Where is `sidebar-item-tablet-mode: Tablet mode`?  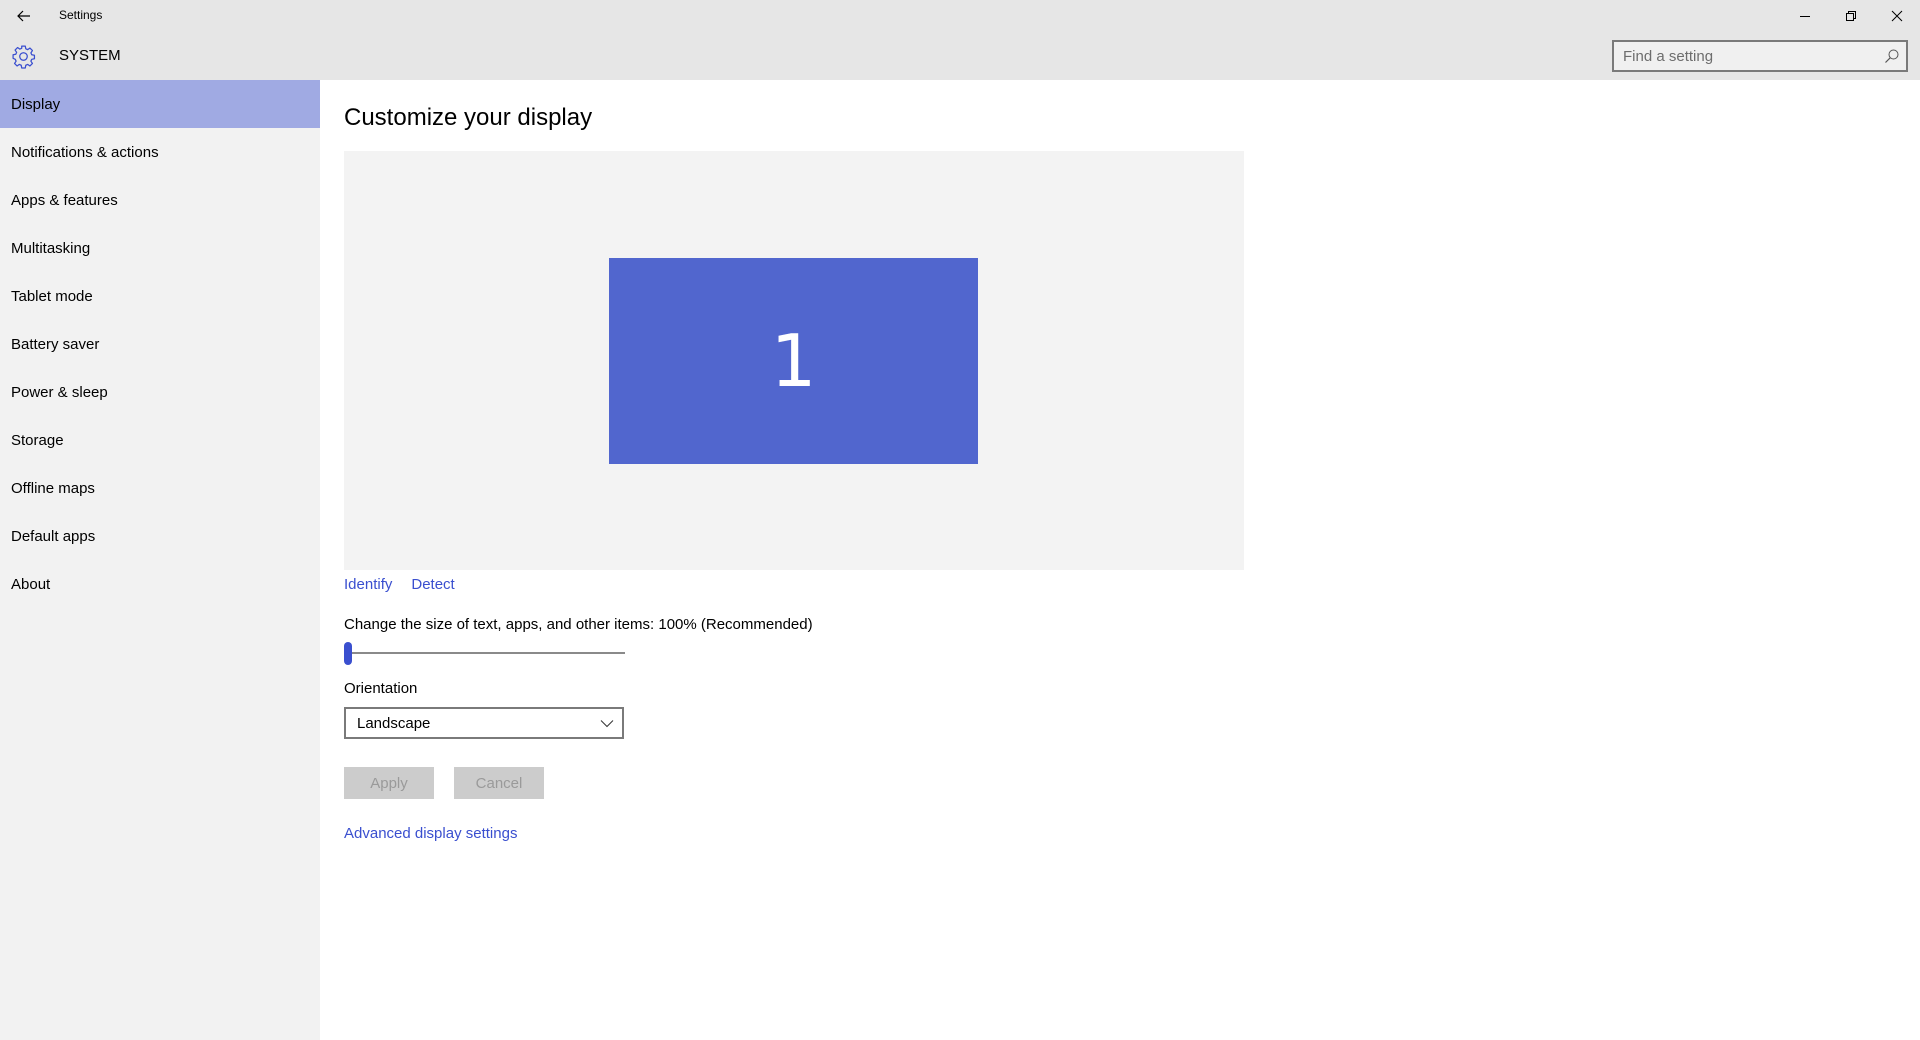
sidebar-item-tablet-mode: Tablet mode is located at coordinates (160, 296).